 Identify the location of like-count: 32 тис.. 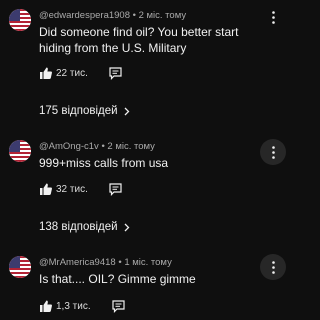
(72, 189).